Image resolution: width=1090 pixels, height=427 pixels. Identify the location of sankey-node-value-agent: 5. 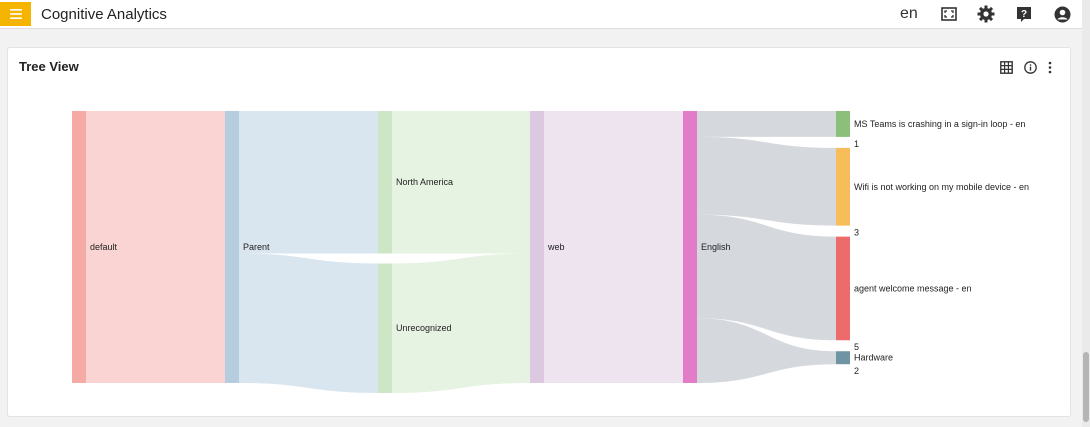
(856, 347).